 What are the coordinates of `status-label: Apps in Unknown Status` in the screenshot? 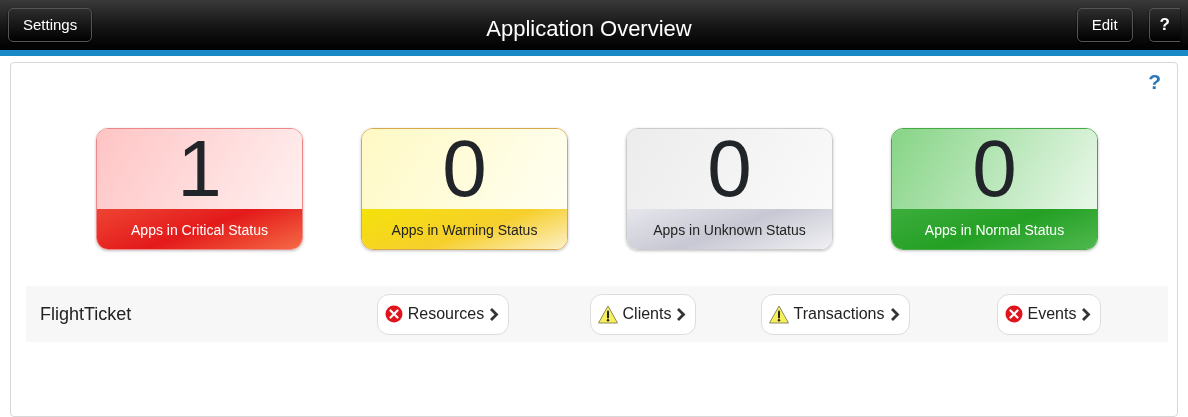 It's located at (729, 230).